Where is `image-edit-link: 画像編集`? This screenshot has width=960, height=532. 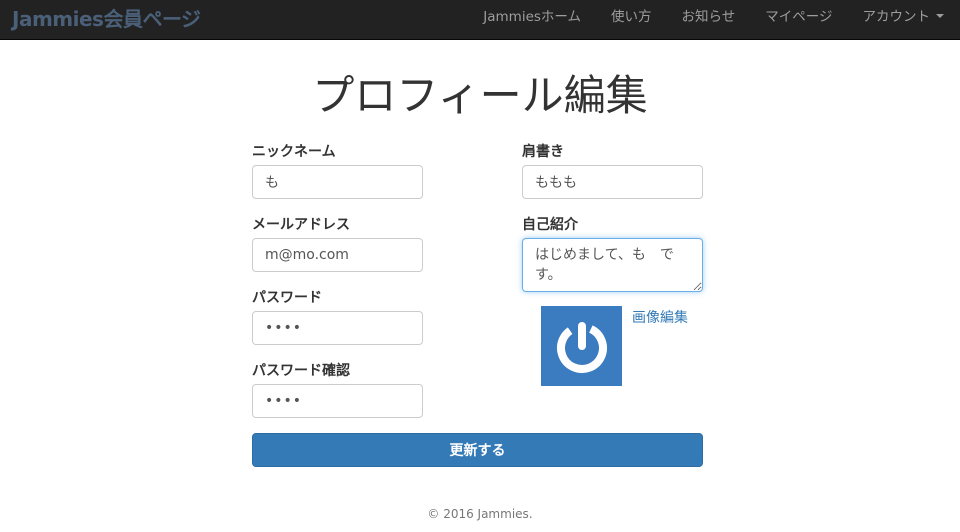 image-edit-link: 画像編集 is located at coordinates (660, 317).